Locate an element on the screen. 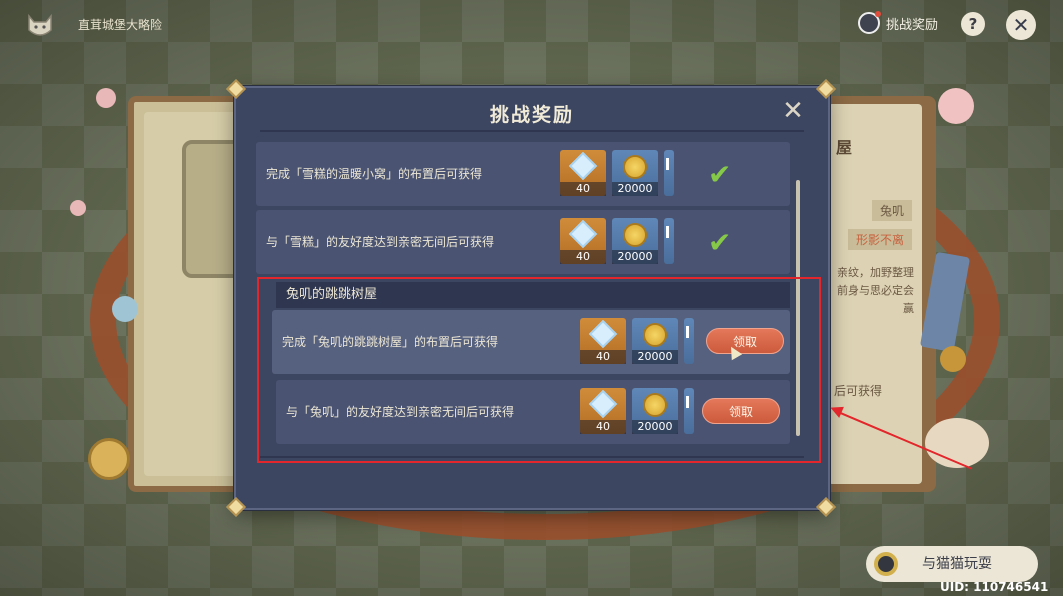 The width and height of the screenshot is (1063, 596). challenge-reward-label: 挑战奖励 is located at coordinates (912, 25).